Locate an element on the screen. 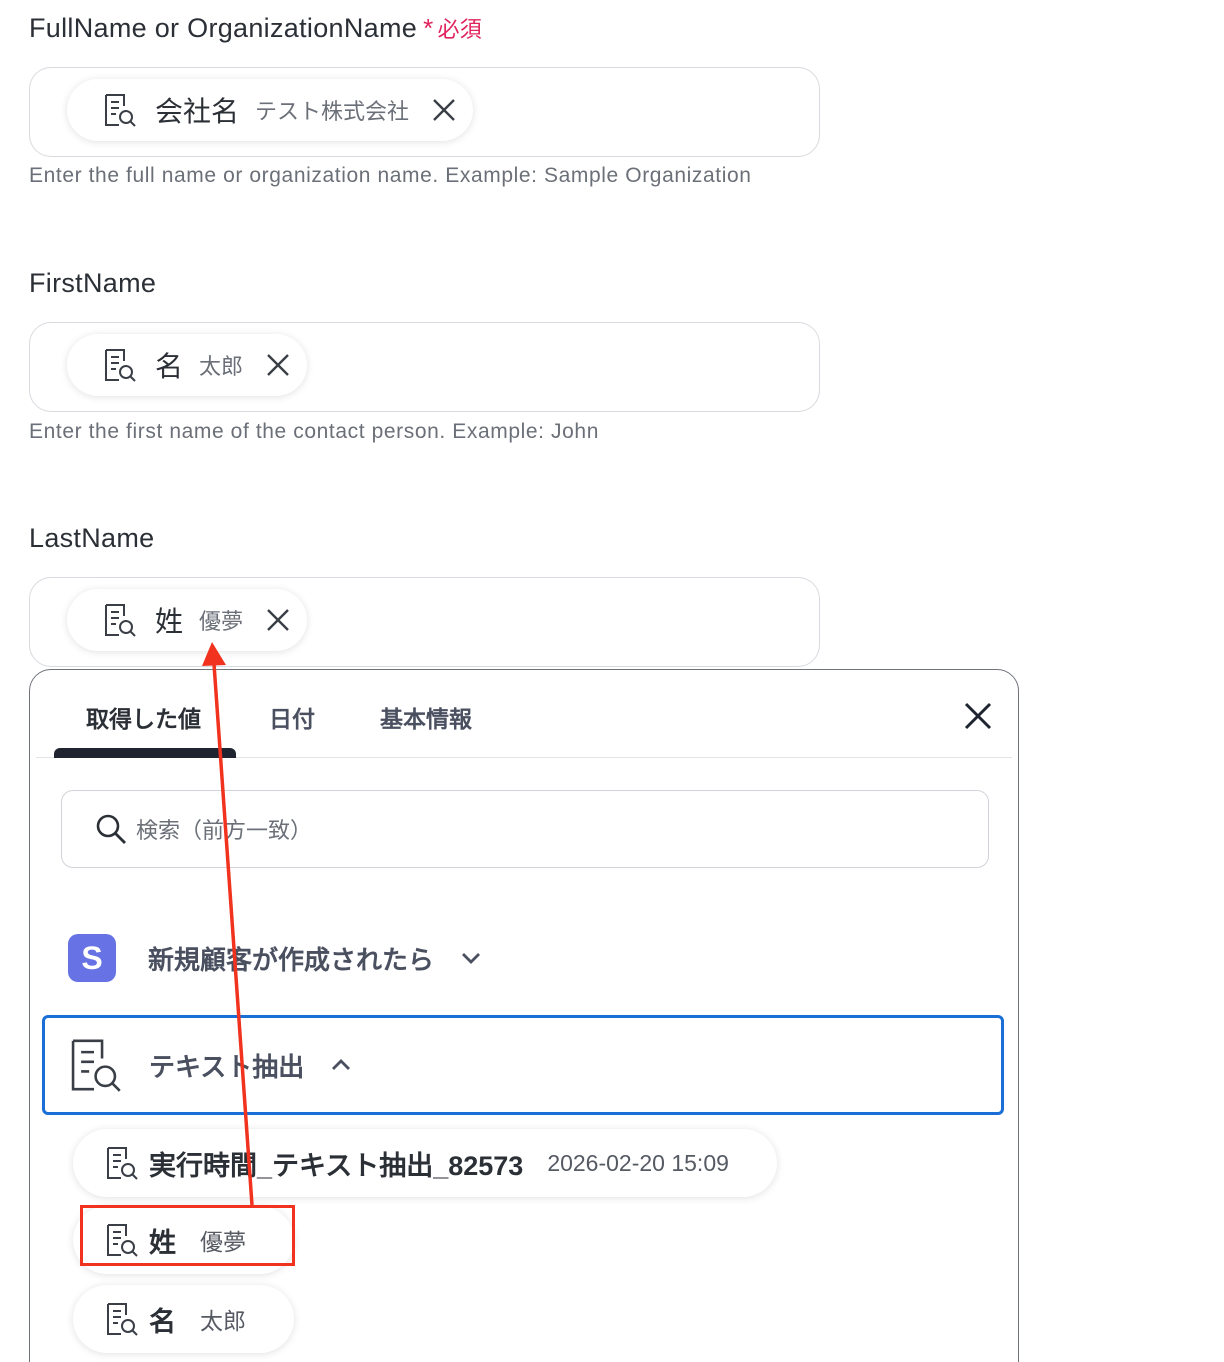 This screenshot has width=1224, height=1362. section-title: テキスト抽出 is located at coordinates (227, 1066).